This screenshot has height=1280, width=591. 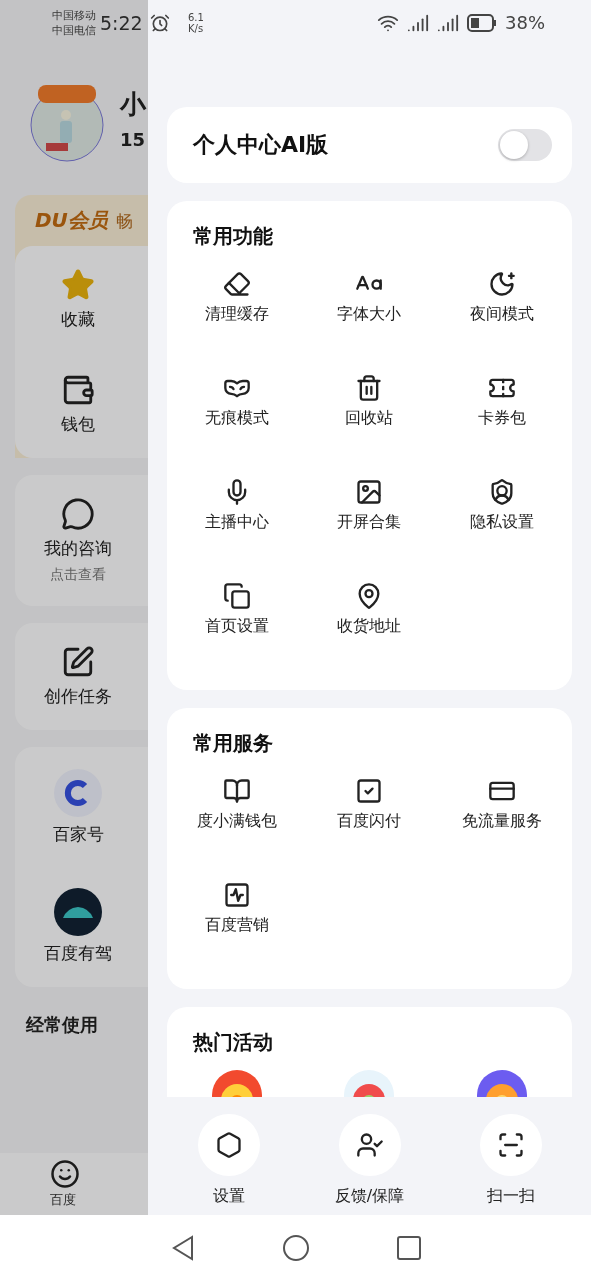 I want to click on ai-toggle, so click(x=525, y=145).